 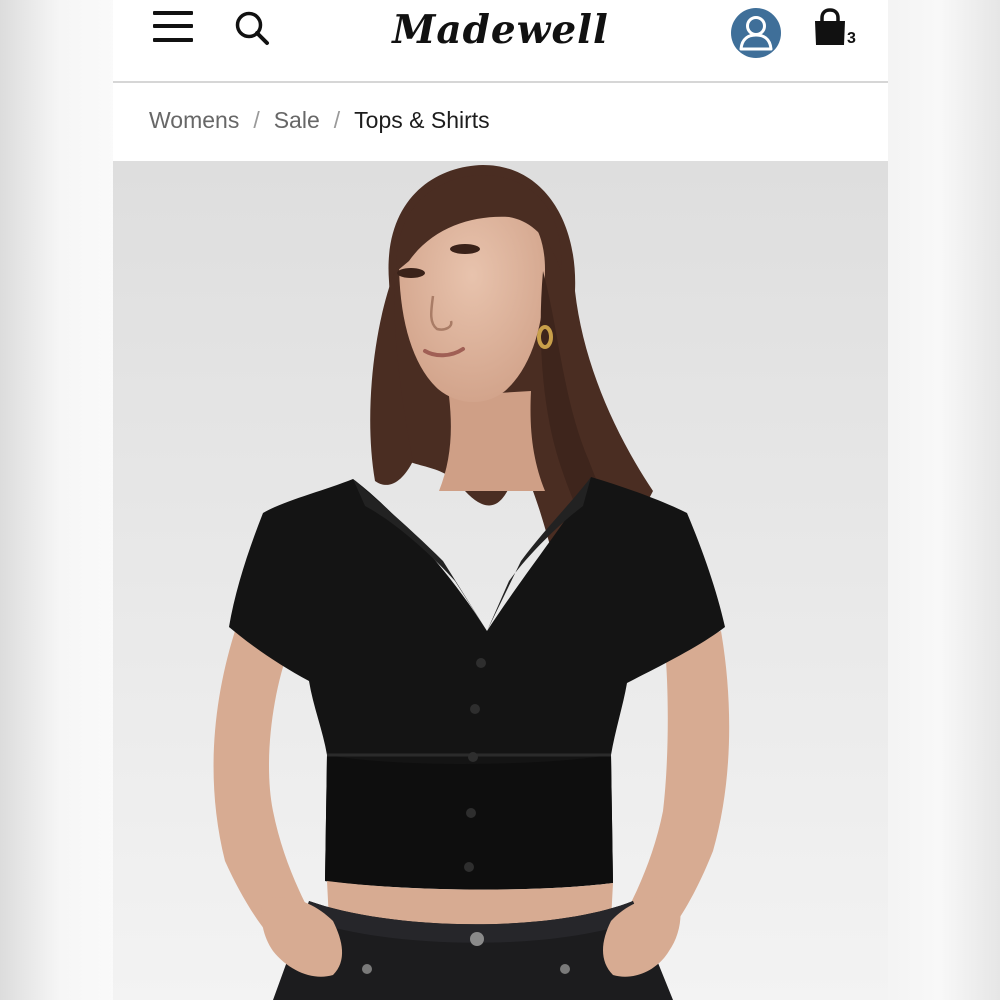 What do you see at coordinates (836, 30) in the screenshot?
I see `shopping-bag-icon: 3` at bounding box center [836, 30].